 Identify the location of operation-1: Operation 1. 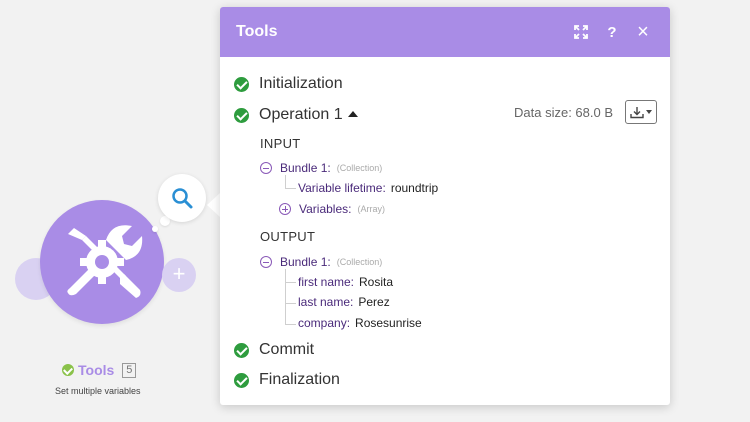
(296, 115).